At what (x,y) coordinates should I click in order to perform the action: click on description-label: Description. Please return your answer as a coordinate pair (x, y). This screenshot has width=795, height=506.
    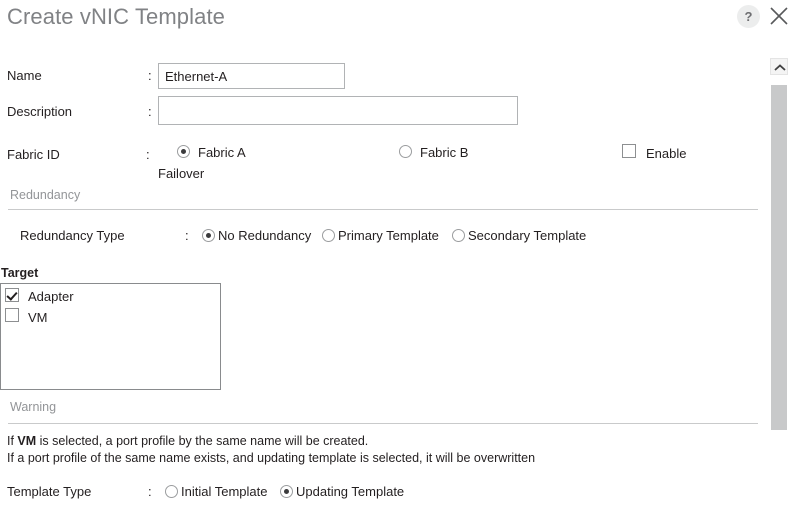
    Looking at the image, I should click on (40, 111).